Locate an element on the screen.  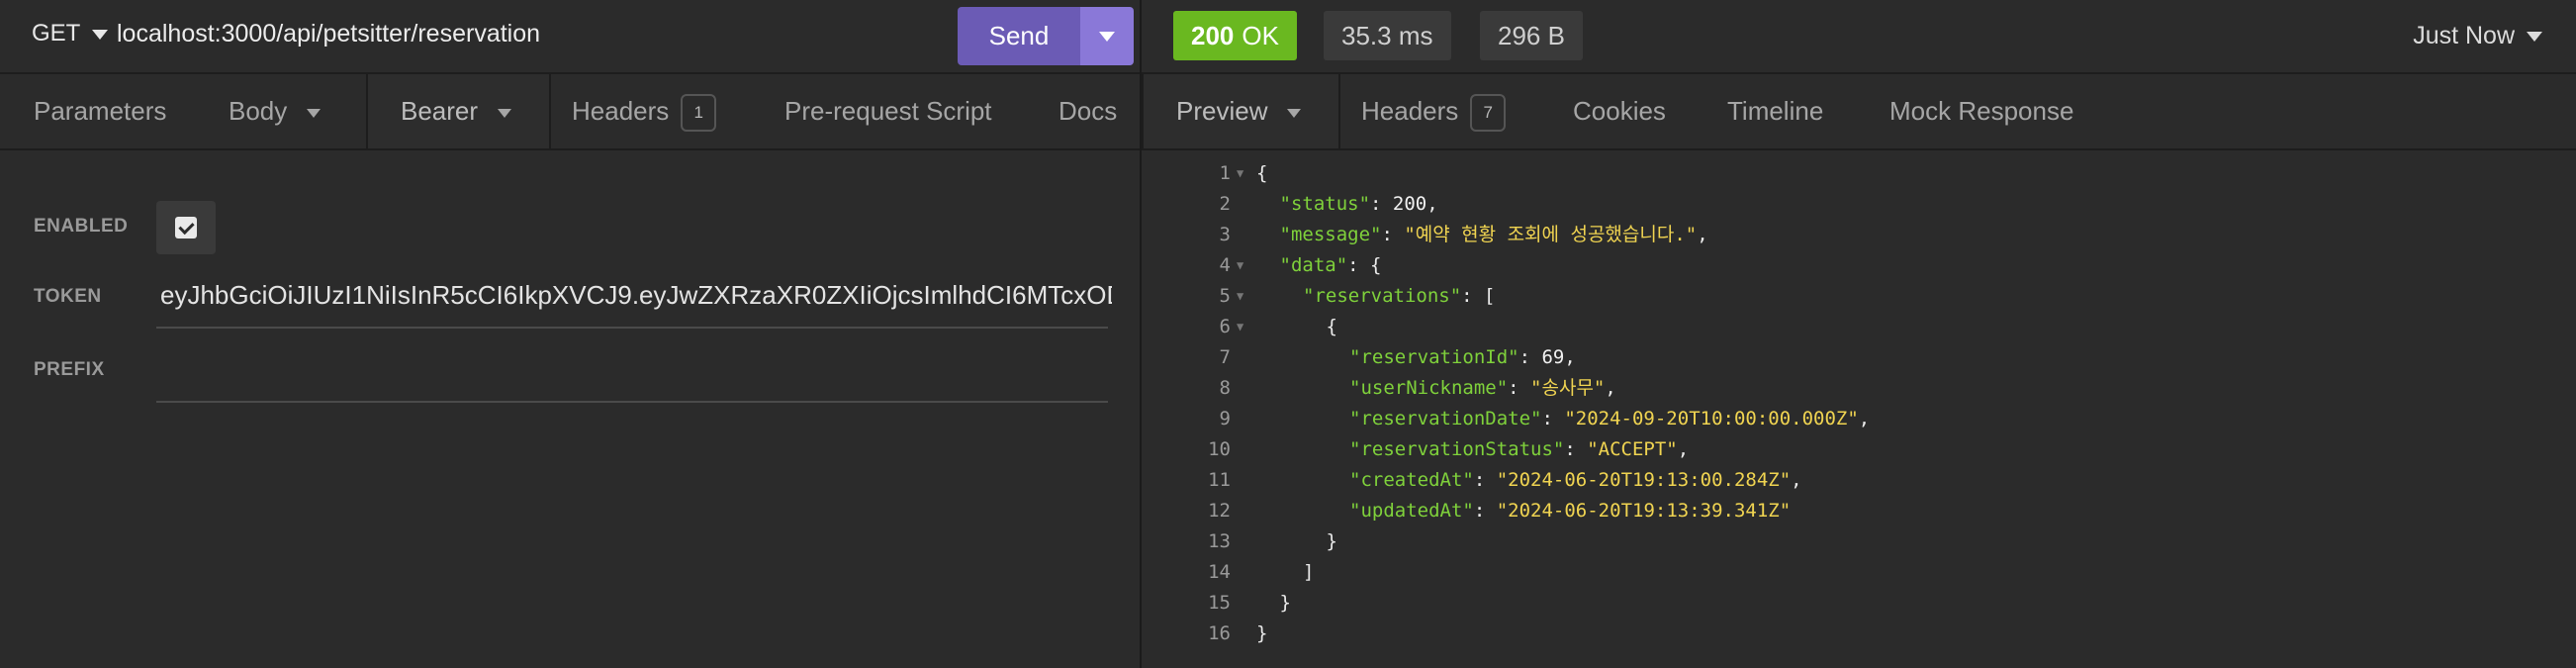
code-content: "updatedAt": "2024-06-20T19:13:39.341Z" is located at coordinates (1570, 511).